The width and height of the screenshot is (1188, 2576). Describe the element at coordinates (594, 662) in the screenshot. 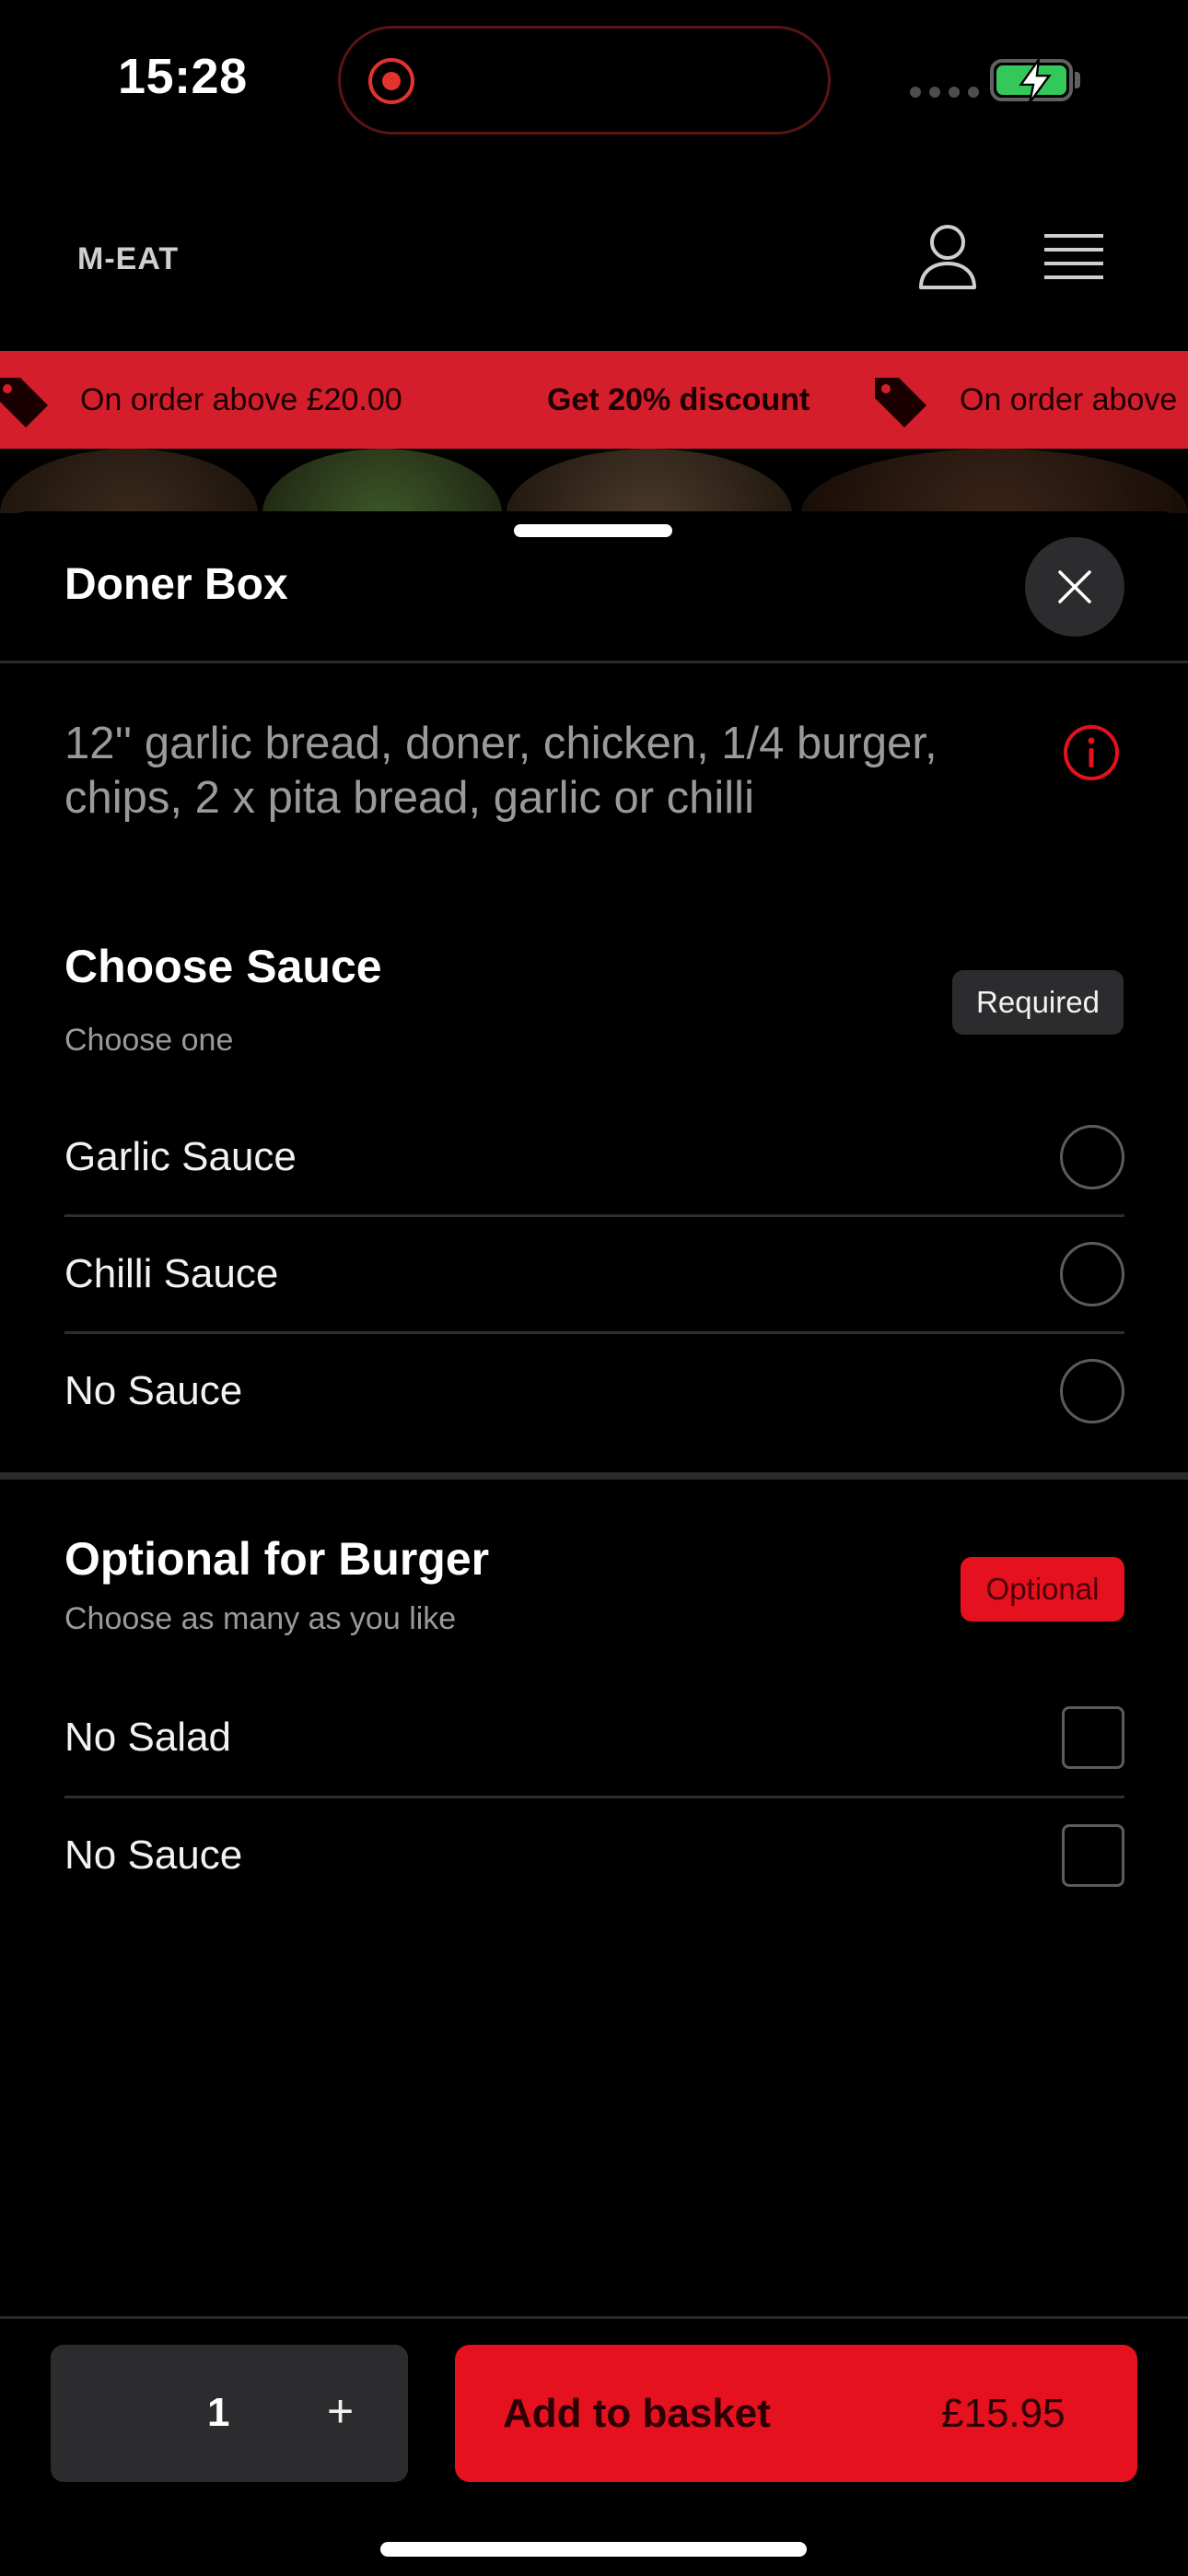

I see `header-divider` at that location.